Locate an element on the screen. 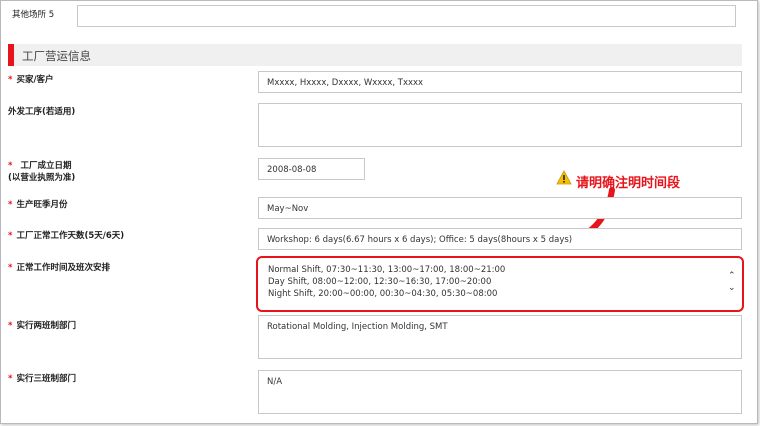  founded-date-input: 2008-08-08 is located at coordinates (311, 169).